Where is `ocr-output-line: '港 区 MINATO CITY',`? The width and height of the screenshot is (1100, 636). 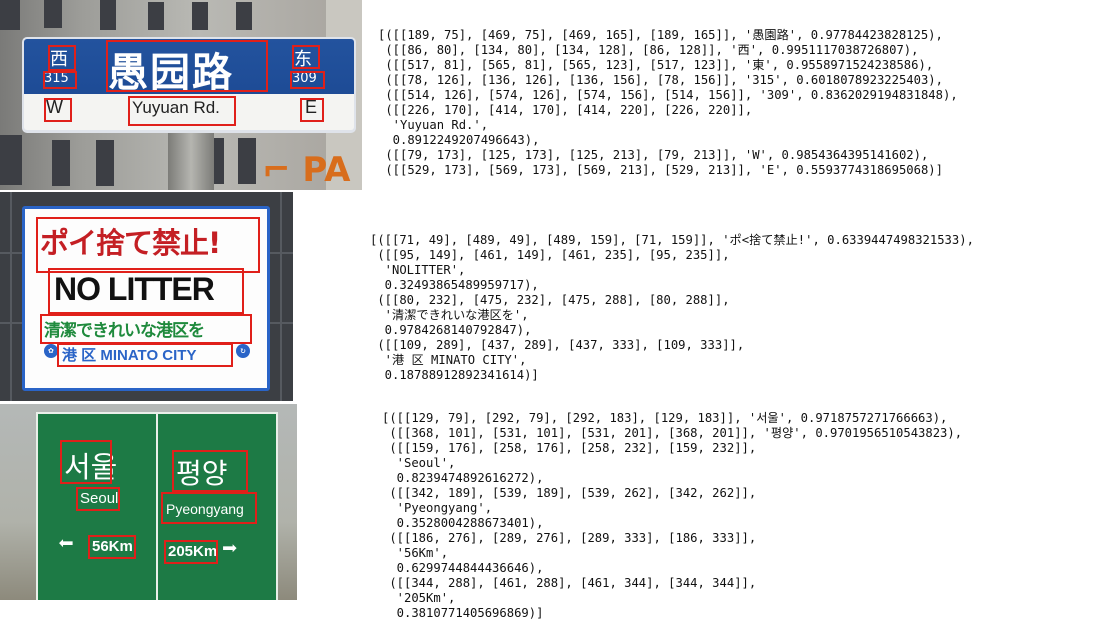
ocr-output-line: '港 区 MINATO CITY', is located at coordinates (448, 360).